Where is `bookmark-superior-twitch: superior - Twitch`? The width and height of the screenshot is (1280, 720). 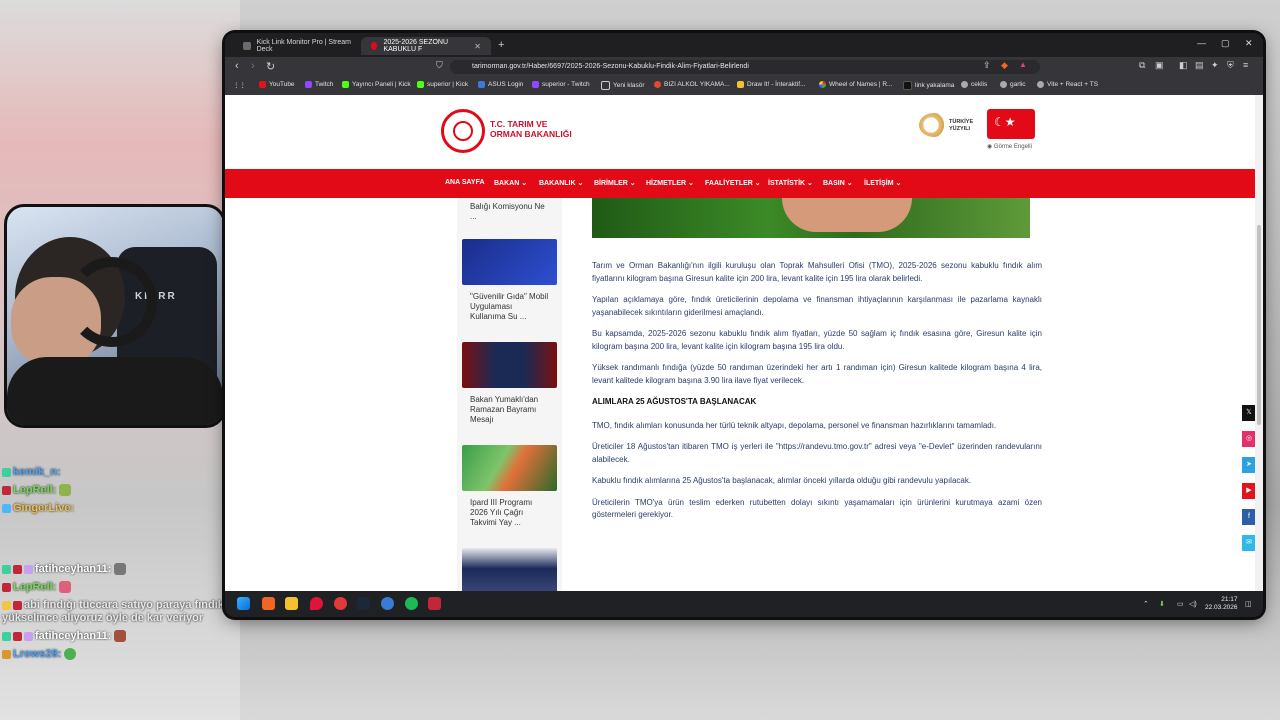 bookmark-superior-twitch: superior - Twitch is located at coordinates (561, 84).